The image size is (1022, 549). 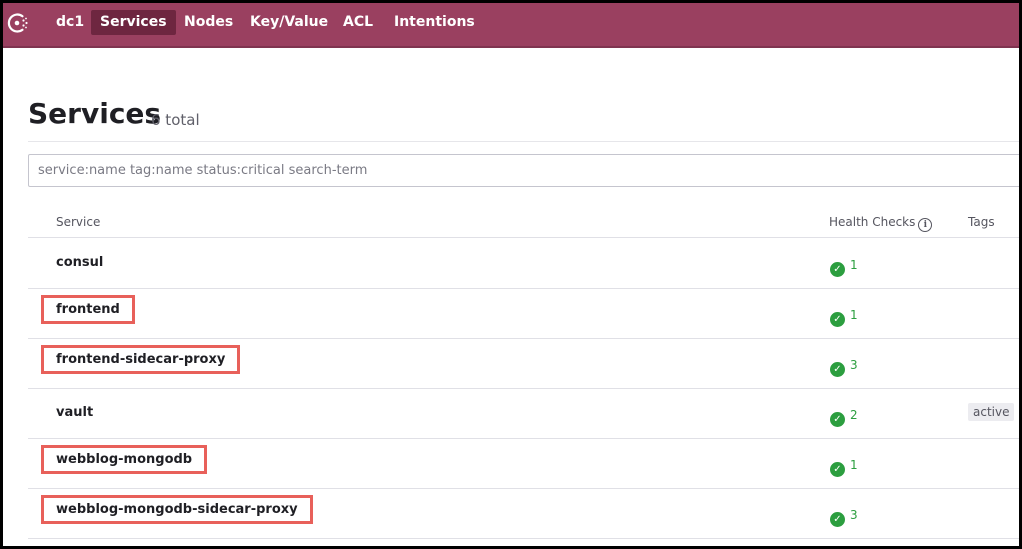 What do you see at coordinates (78, 222) in the screenshot?
I see `column-header-service: Service` at bounding box center [78, 222].